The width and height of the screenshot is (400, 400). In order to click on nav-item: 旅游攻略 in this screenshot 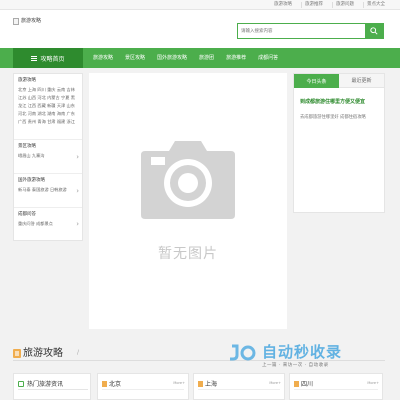, I will do `click(103, 58)`.